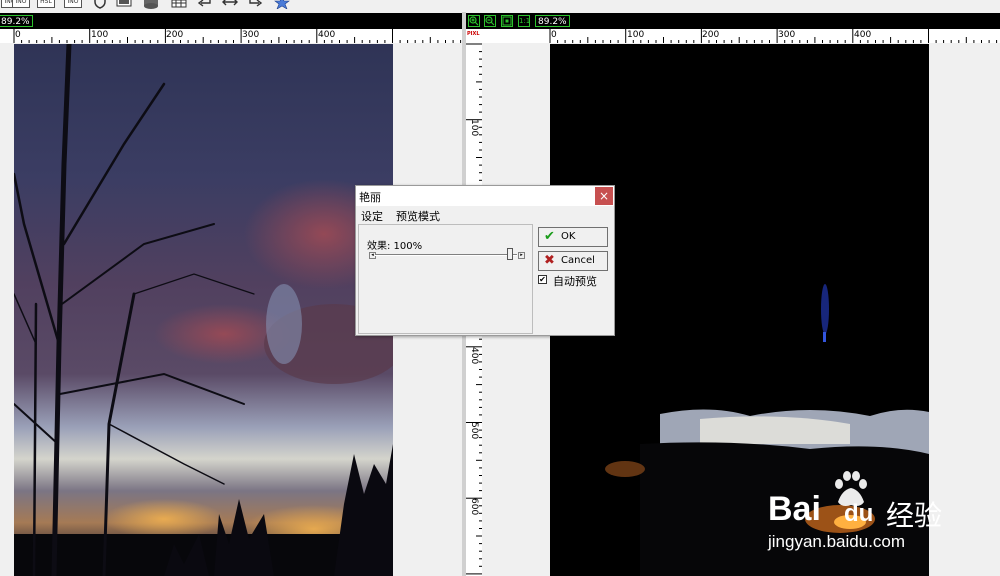 This screenshot has width=1000, height=576. I want to click on watermark-brand-suffix: du, so click(859, 513).